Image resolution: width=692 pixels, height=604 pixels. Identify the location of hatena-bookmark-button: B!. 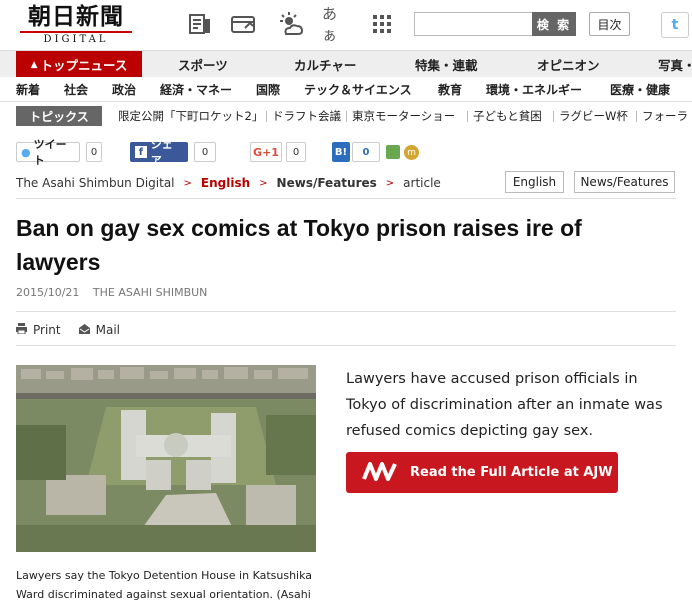
(341, 152).